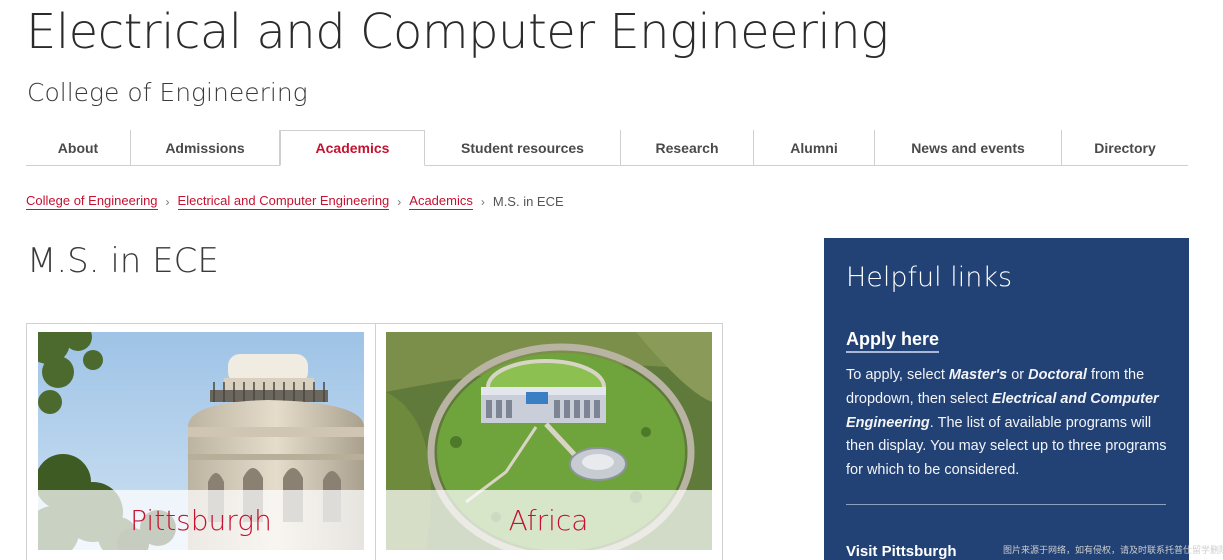 The image size is (1223, 560). What do you see at coordinates (1113, 551) in the screenshot?
I see `image-source-watermark: 图片来源于网络，如有侵权，请及时联系托普仕留学删除` at bounding box center [1113, 551].